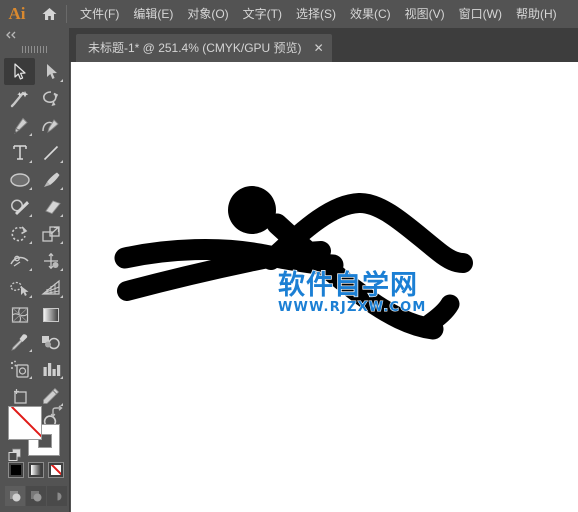 This screenshot has height=512, width=578. I want to click on rotate-tool, so click(19, 233).